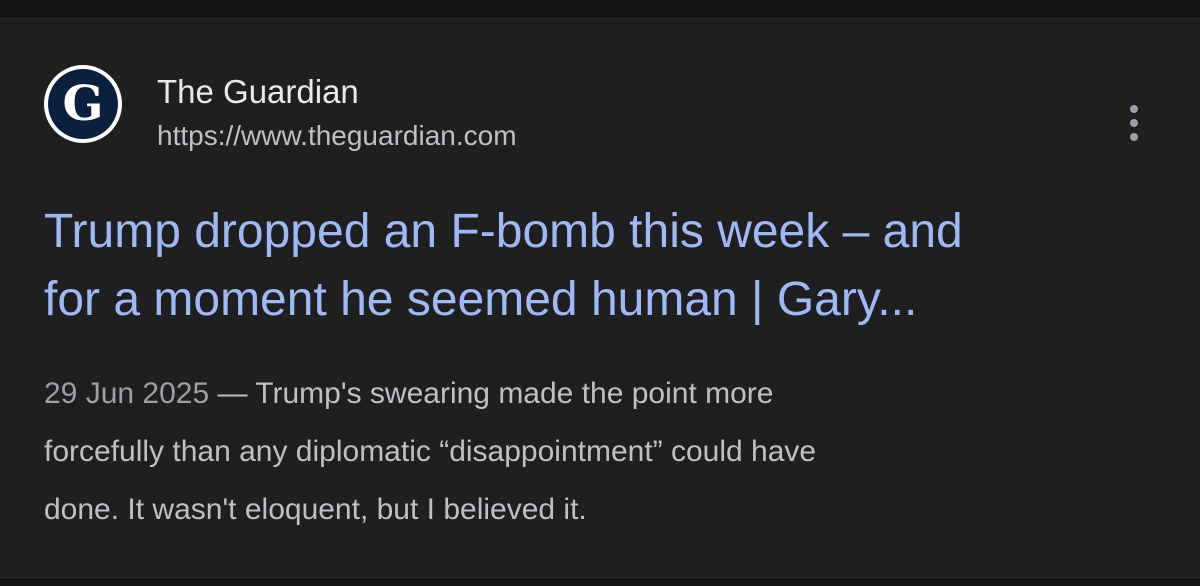 The height and width of the screenshot is (586, 1200). What do you see at coordinates (1134, 109) in the screenshot?
I see `more-vert-icon` at bounding box center [1134, 109].